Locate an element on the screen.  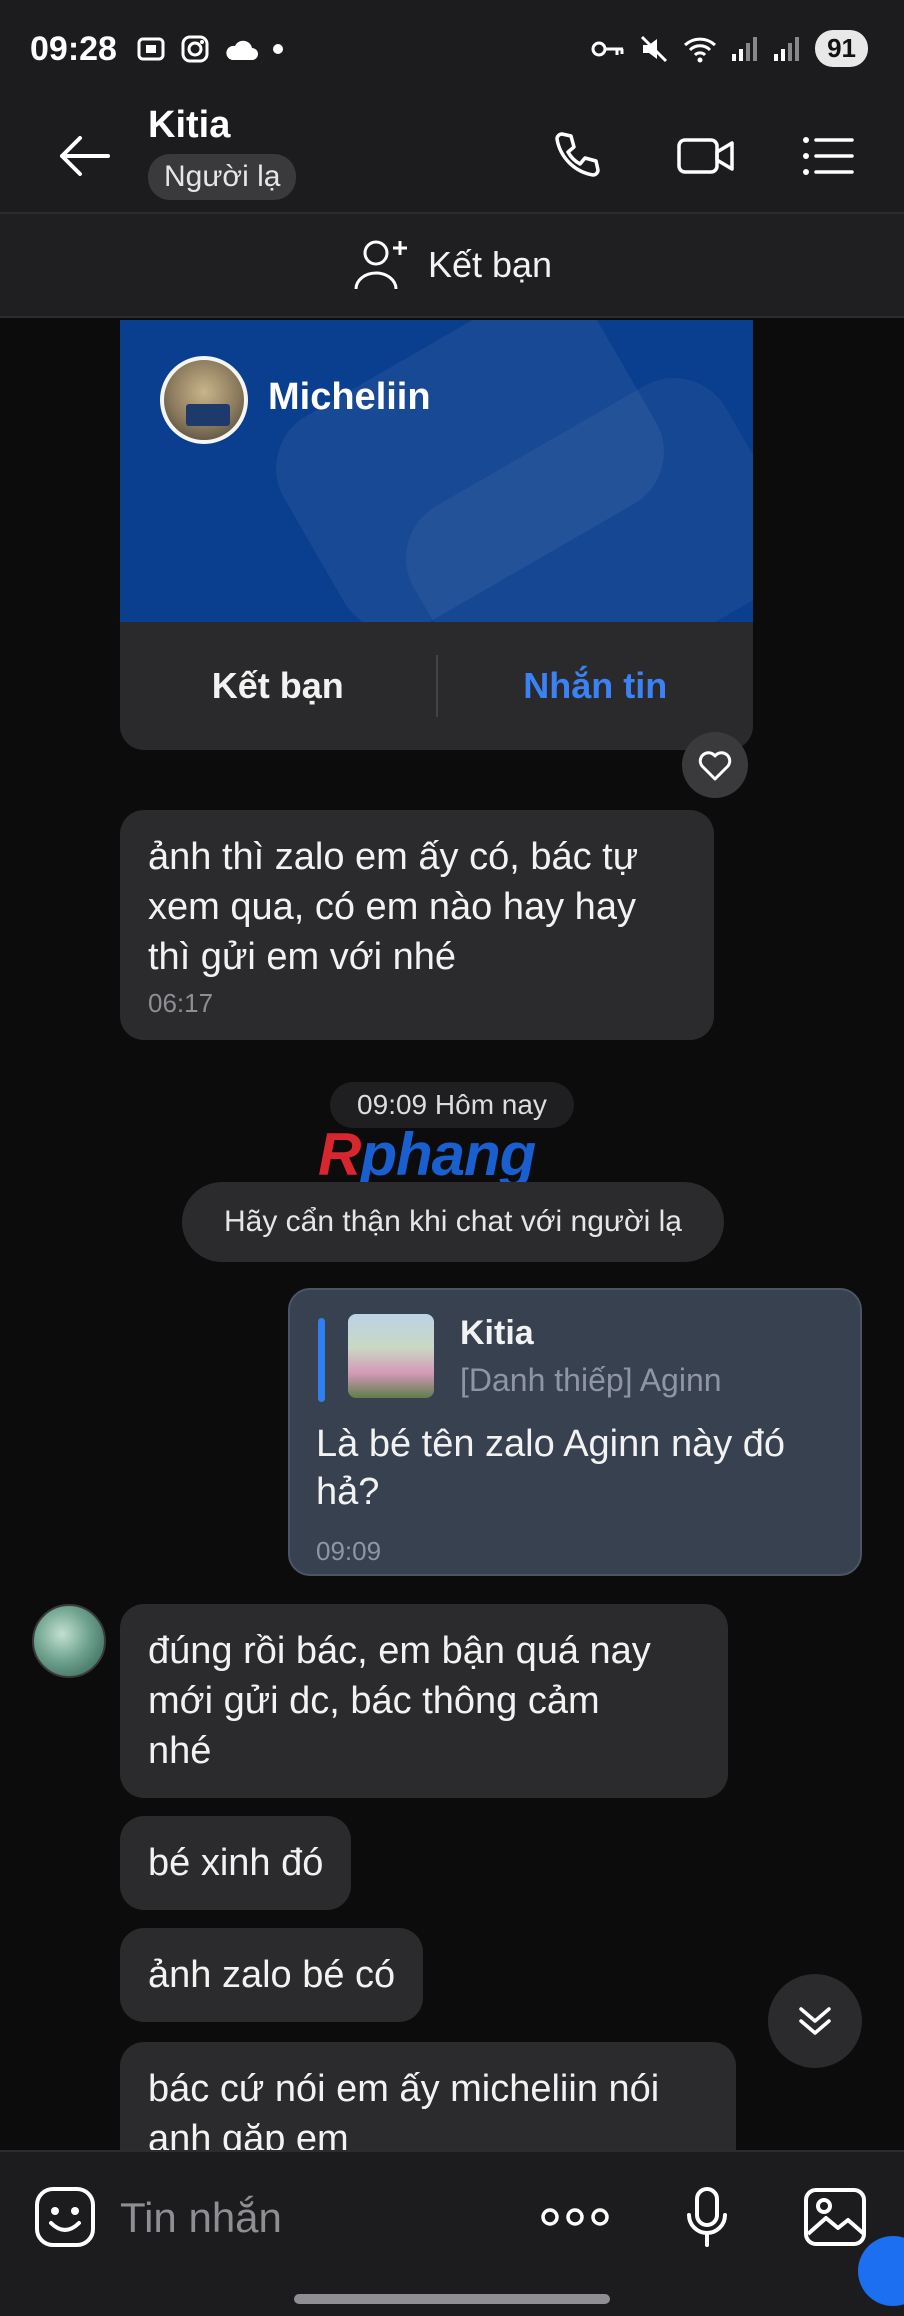
received-message: ảnh zalo bé có is located at coordinates (272, 1975).